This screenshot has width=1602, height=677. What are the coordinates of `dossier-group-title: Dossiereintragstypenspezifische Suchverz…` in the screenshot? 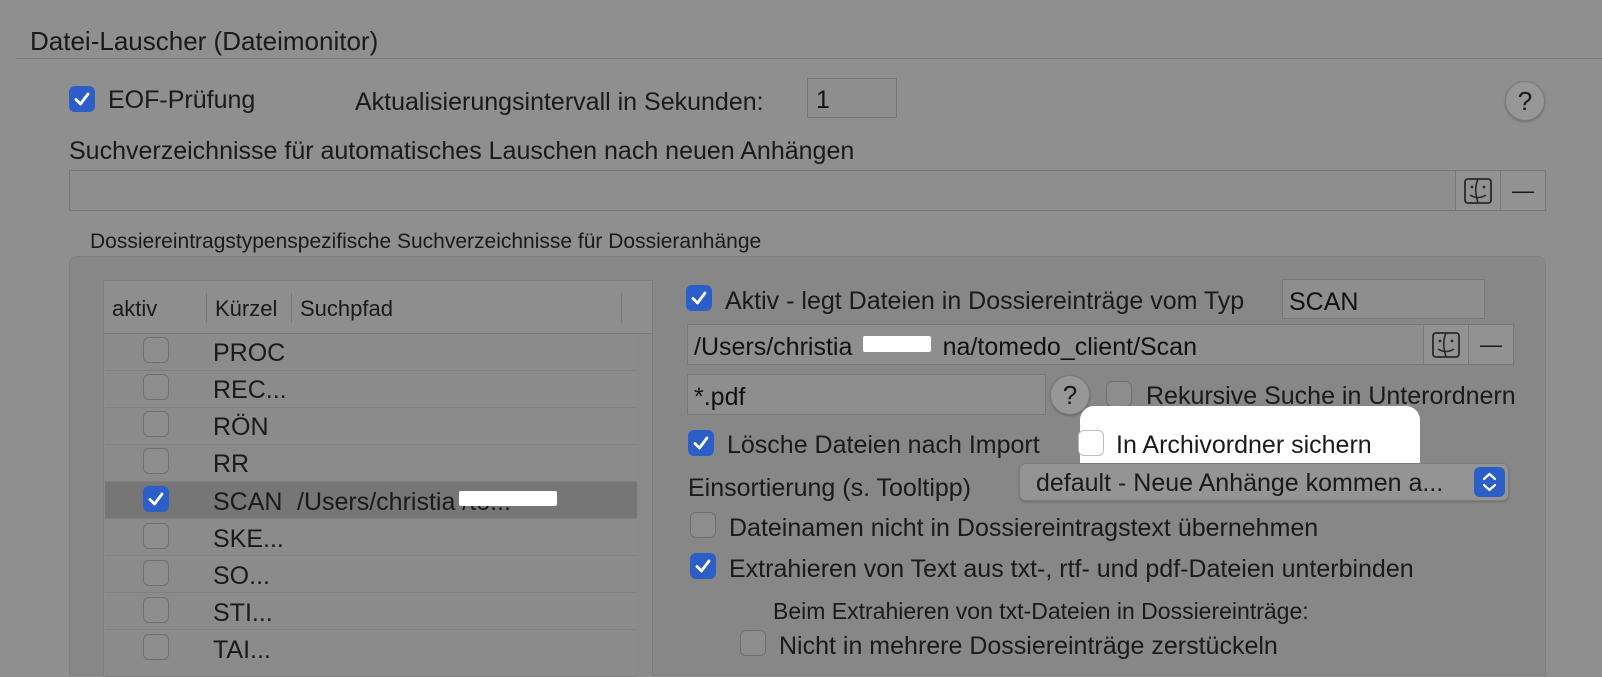 It's located at (426, 241).